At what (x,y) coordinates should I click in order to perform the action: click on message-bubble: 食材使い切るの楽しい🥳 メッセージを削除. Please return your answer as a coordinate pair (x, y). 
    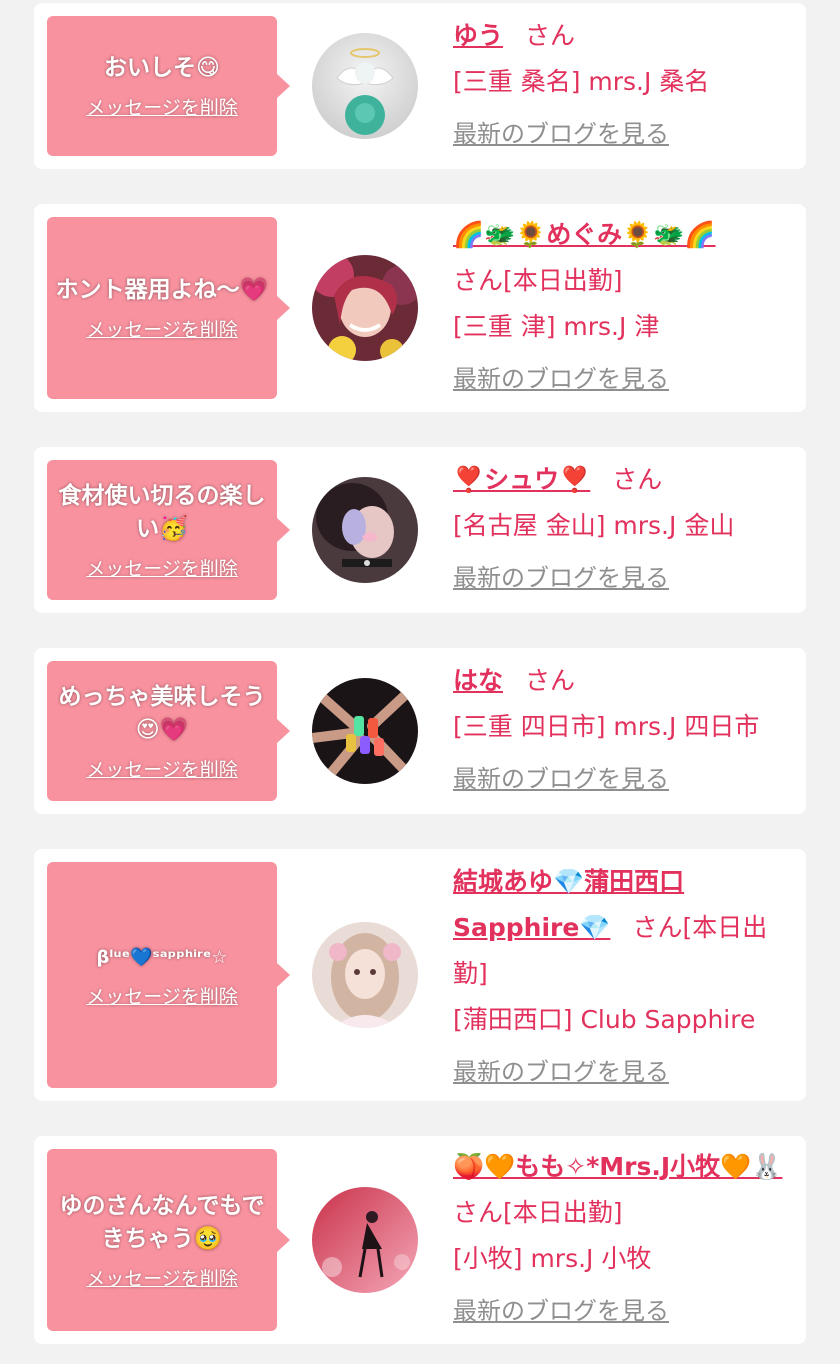
    Looking at the image, I should click on (168, 530).